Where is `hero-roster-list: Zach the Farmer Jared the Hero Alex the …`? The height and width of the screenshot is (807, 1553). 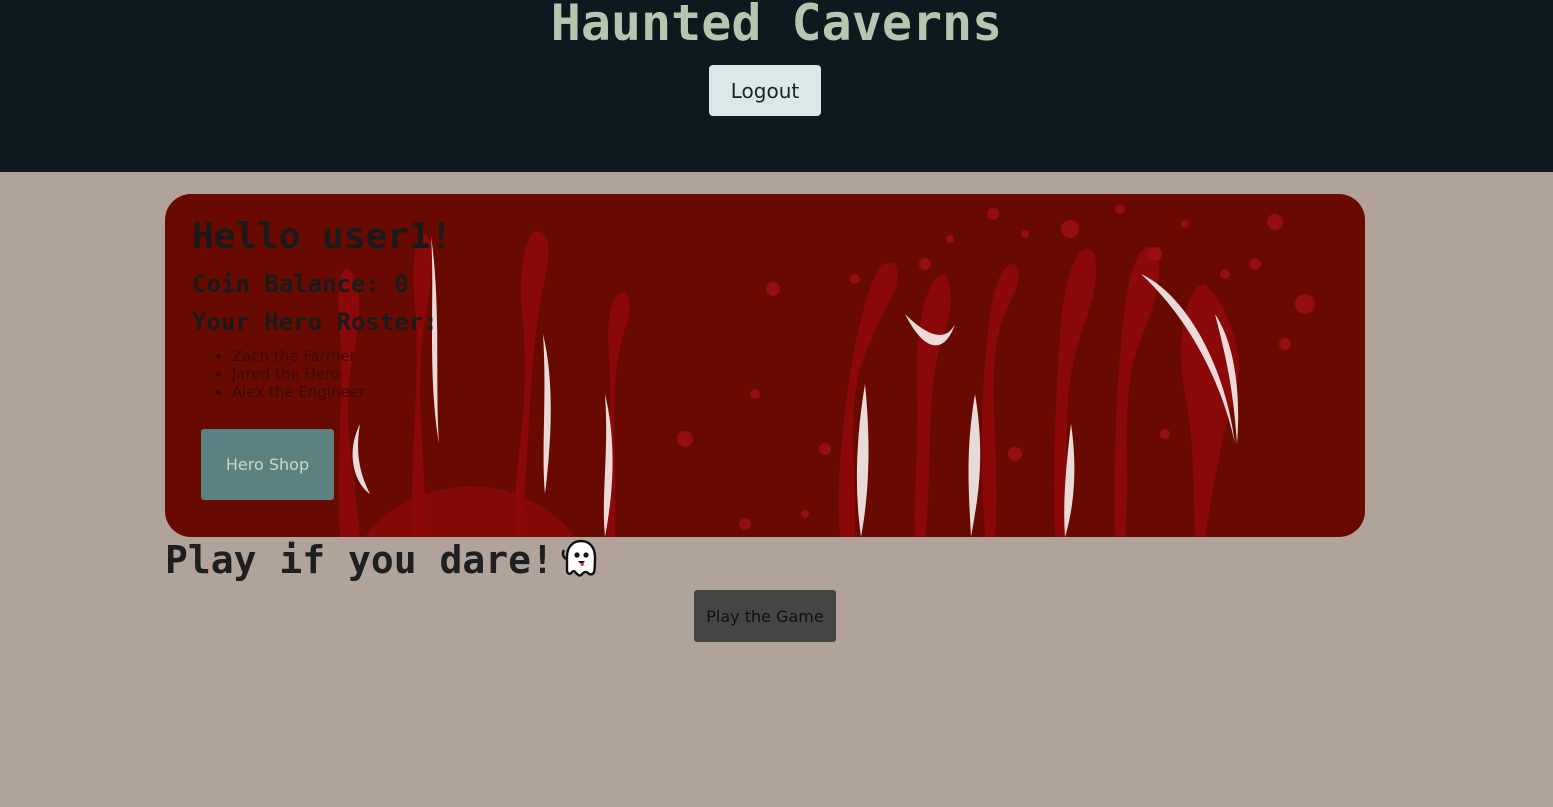 hero-roster-list: Zach the Farmer Jared the Hero Alex the … is located at coordinates (278, 374).